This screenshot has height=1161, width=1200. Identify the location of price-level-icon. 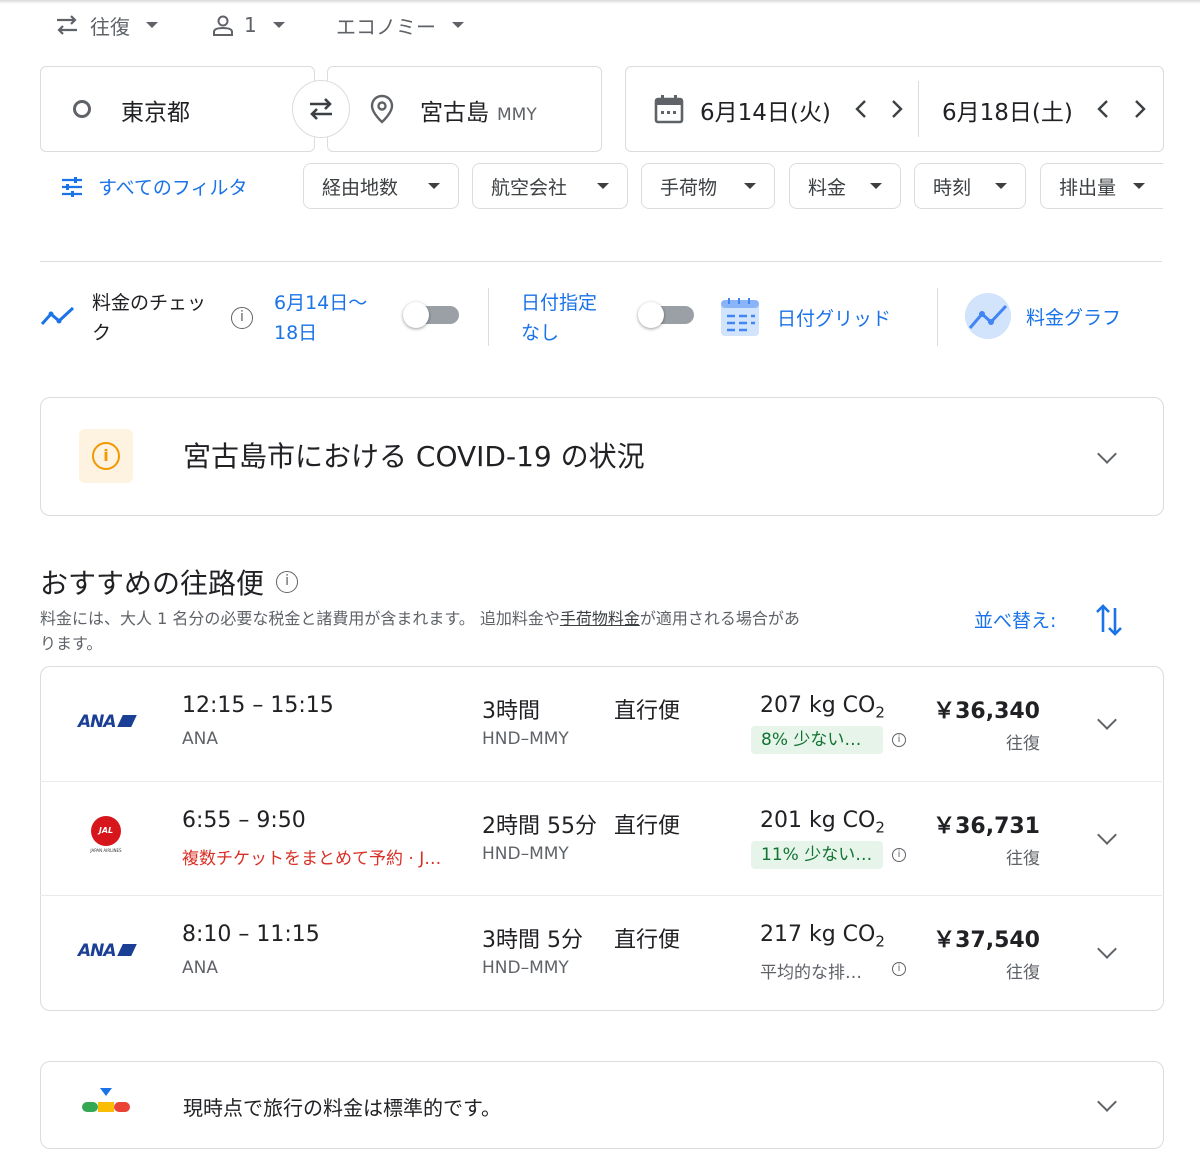
(106, 1100).